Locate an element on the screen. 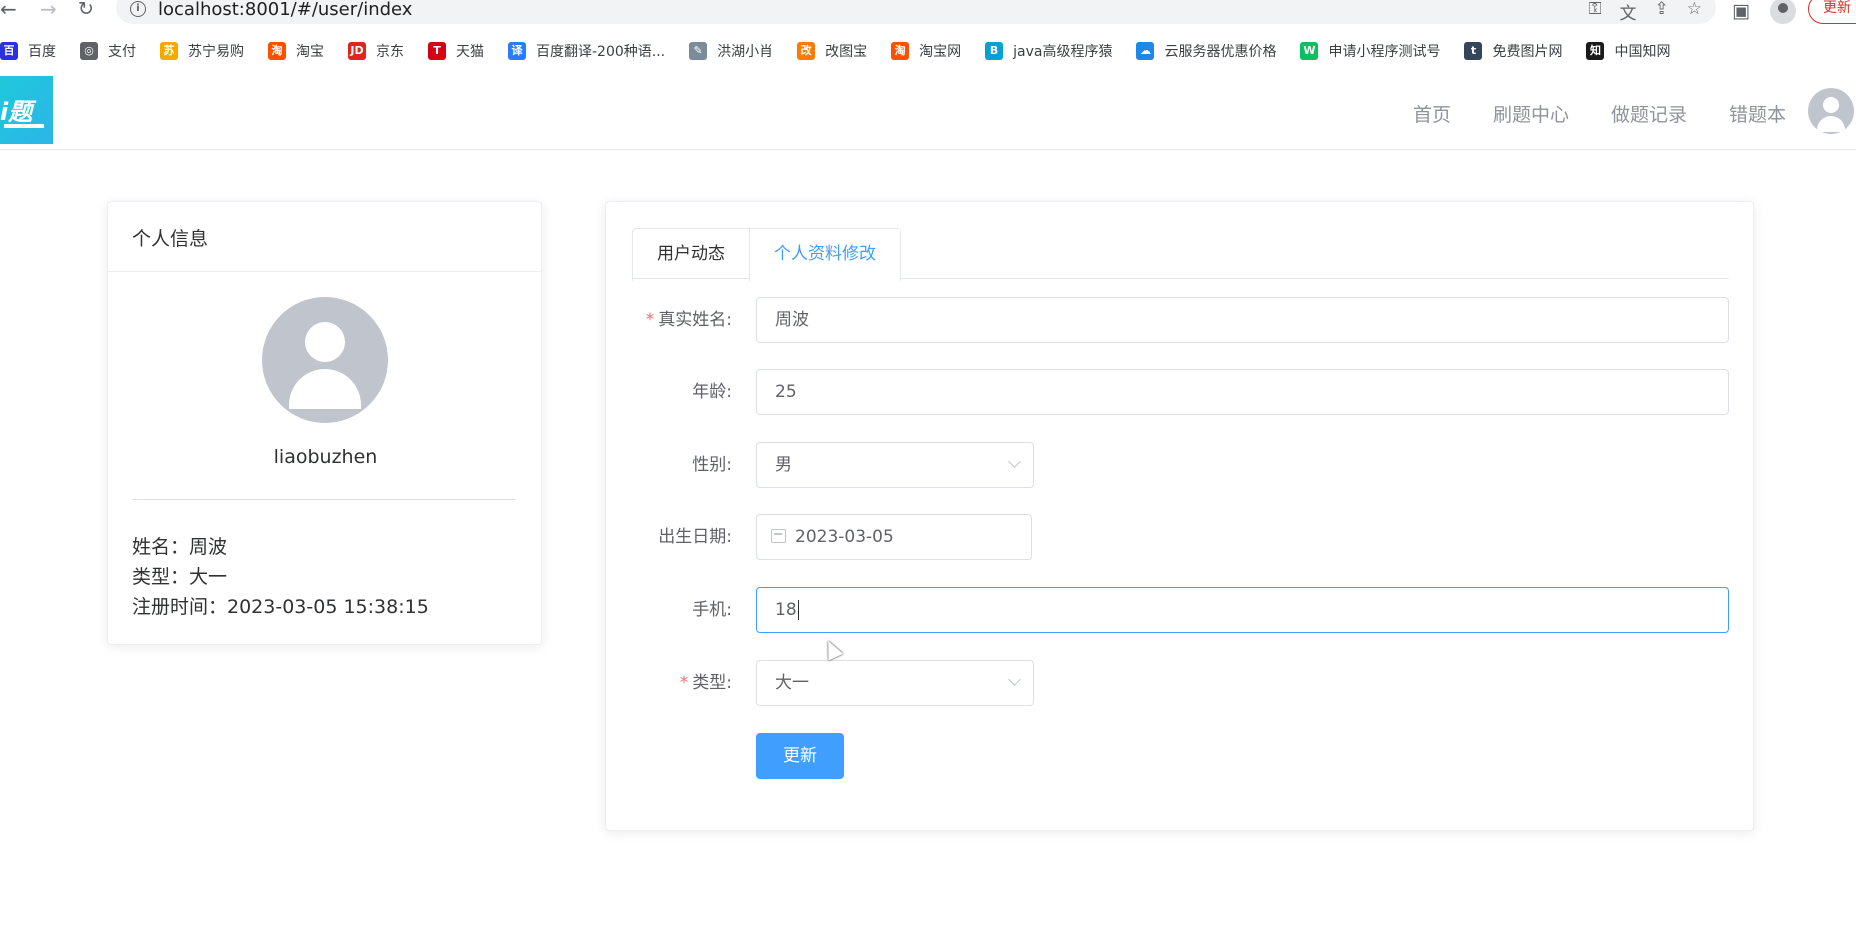 The height and width of the screenshot is (936, 1856). tabs: 用户动态 个人资料修改 is located at coordinates (1180, 254).